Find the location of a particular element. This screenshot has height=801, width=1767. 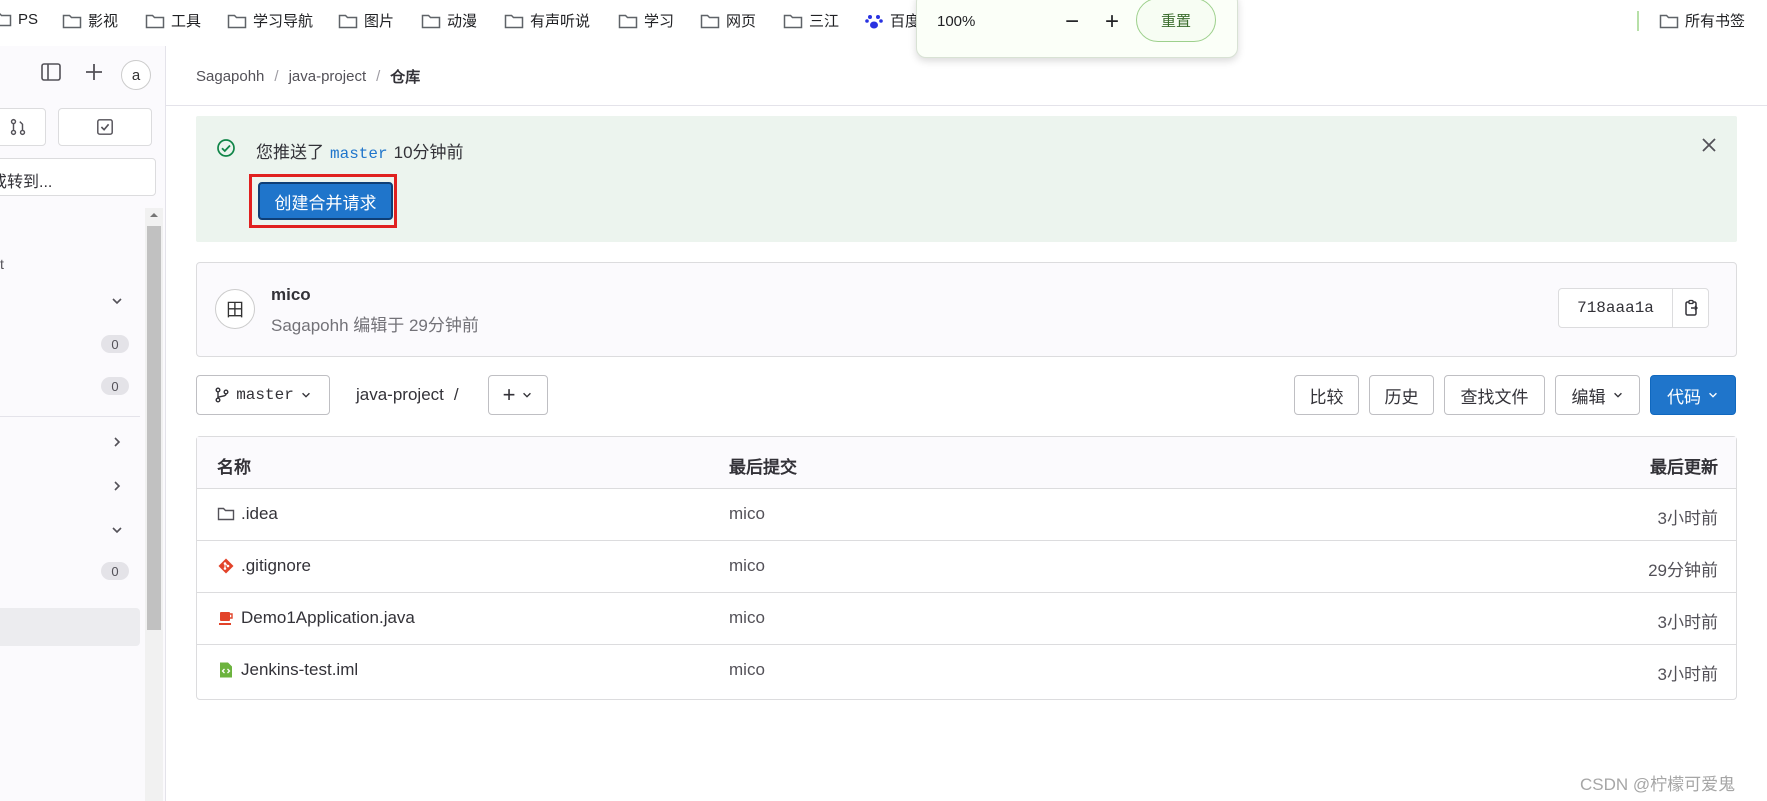

find-file-button: 查找文件 is located at coordinates (1494, 395).